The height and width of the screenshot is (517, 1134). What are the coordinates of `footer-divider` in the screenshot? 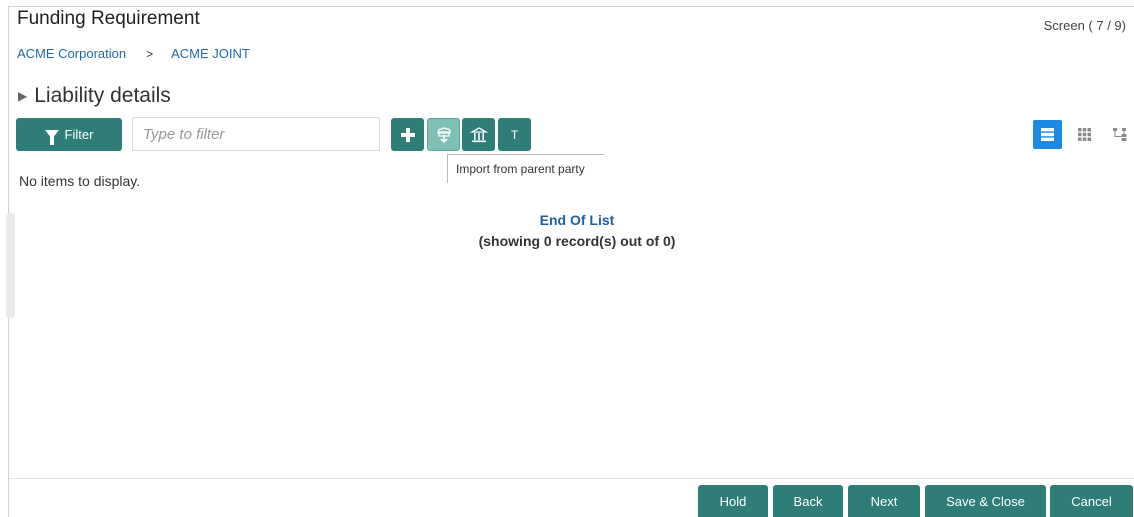 It's located at (571, 478).